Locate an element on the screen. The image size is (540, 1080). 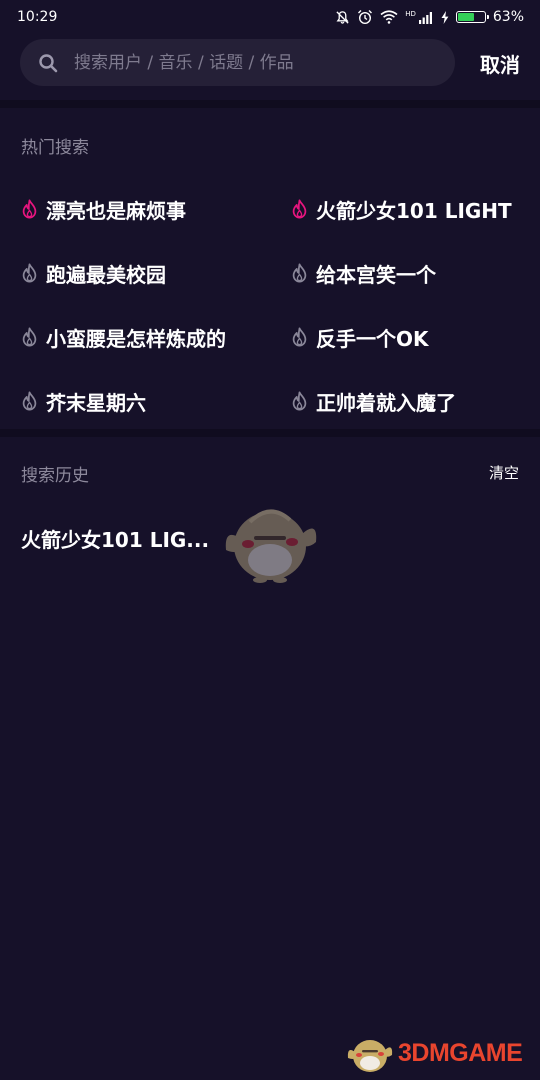
hot-search-item: 反手一个OK is located at coordinates (360, 337).